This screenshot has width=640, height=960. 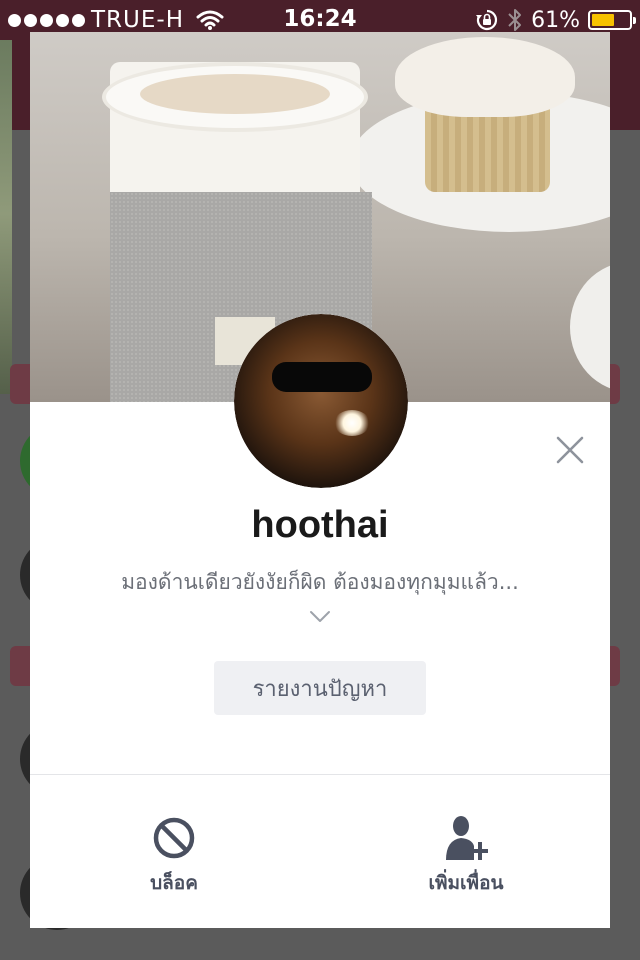 I want to click on status-indicators: 61%, so click(x=555, y=20).